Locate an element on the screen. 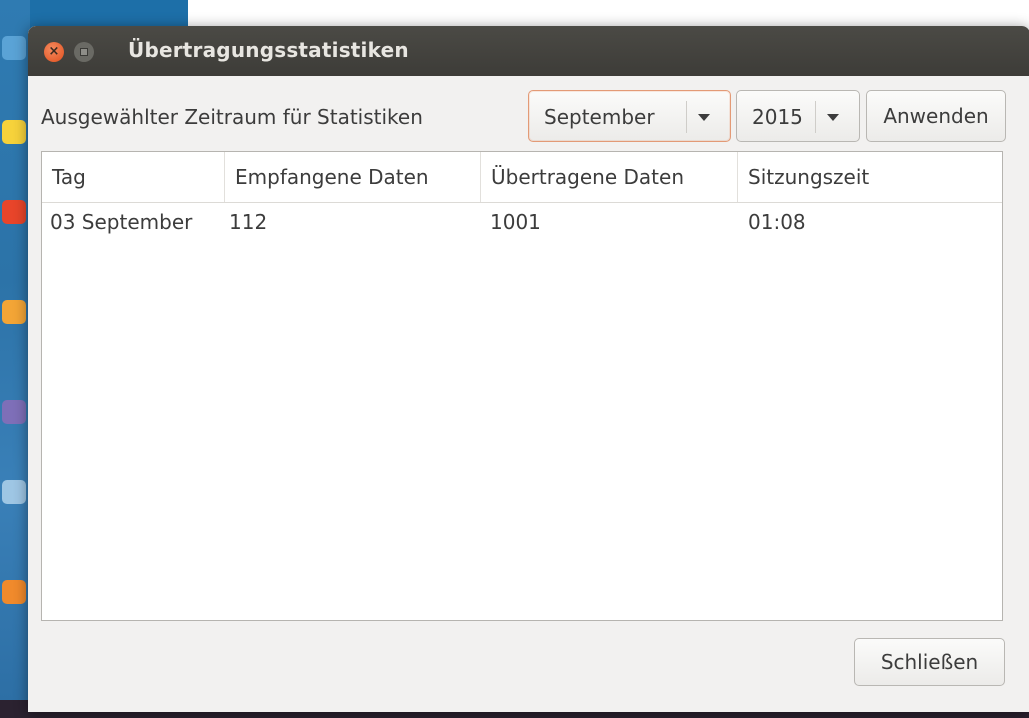  column-header-session-time: Sitzungszeit is located at coordinates (870, 177).